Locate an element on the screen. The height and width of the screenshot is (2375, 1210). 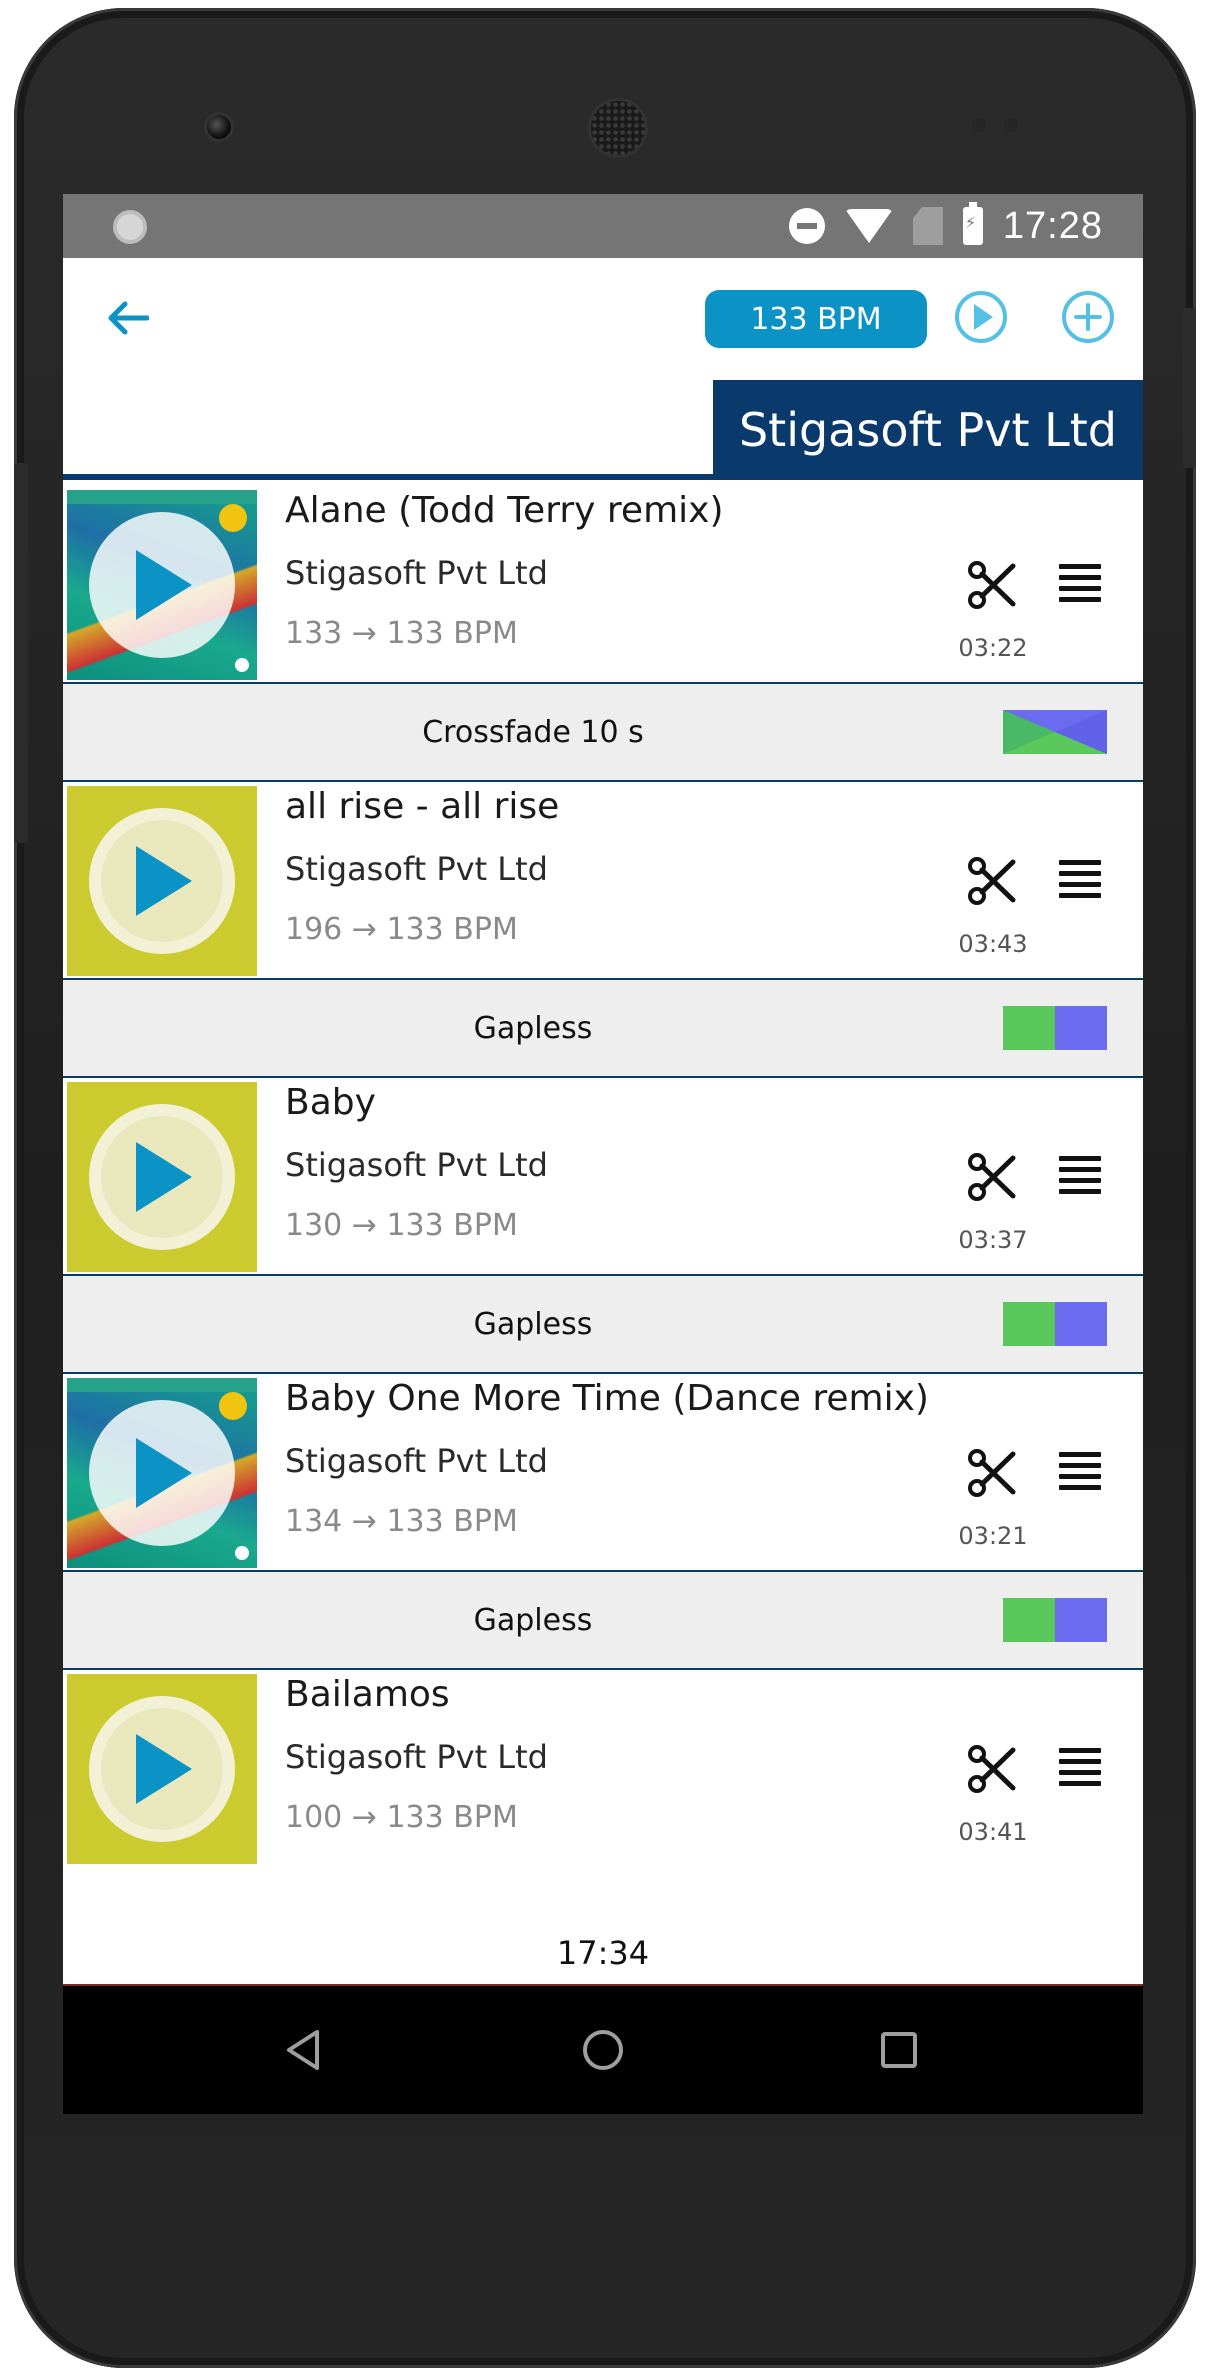
nav-recents-icon is located at coordinates (899, 2050).